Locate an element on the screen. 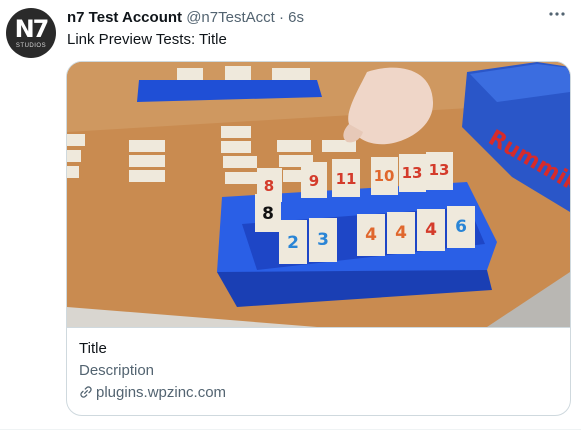 The image size is (581, 430). svg-text: 10 is located at coordinates (384, 176).